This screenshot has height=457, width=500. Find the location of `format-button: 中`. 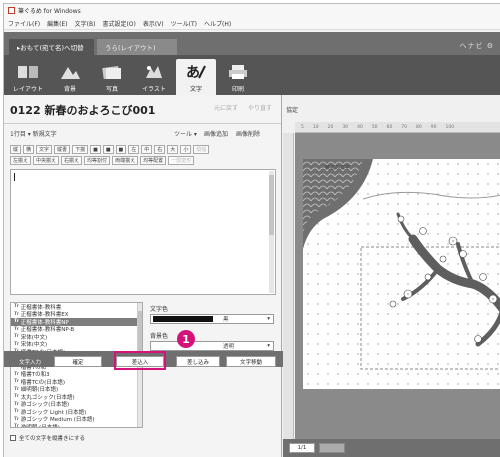

format-button: 中 is located at coordinates (147, 149).